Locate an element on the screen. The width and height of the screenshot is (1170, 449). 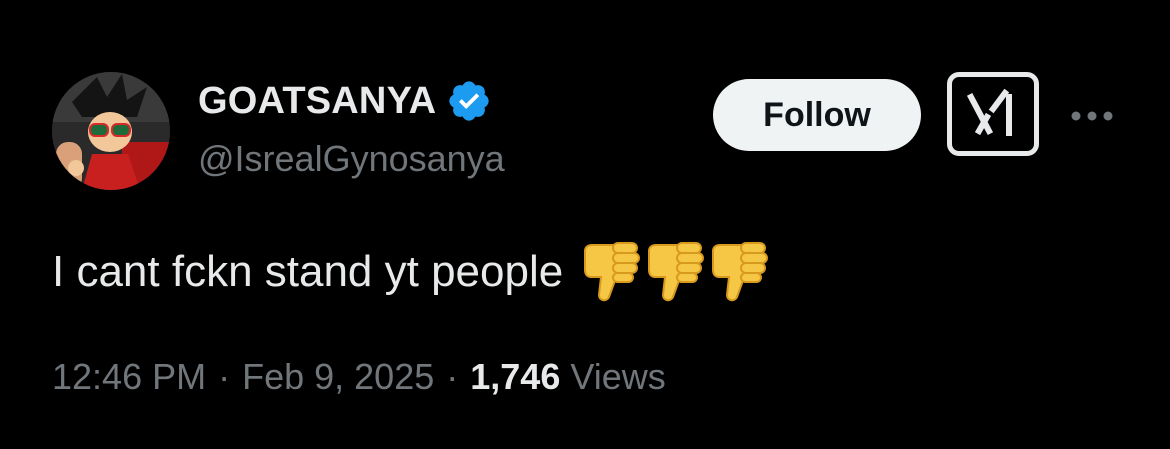
emoji-group is located at coordinates (676, 272).